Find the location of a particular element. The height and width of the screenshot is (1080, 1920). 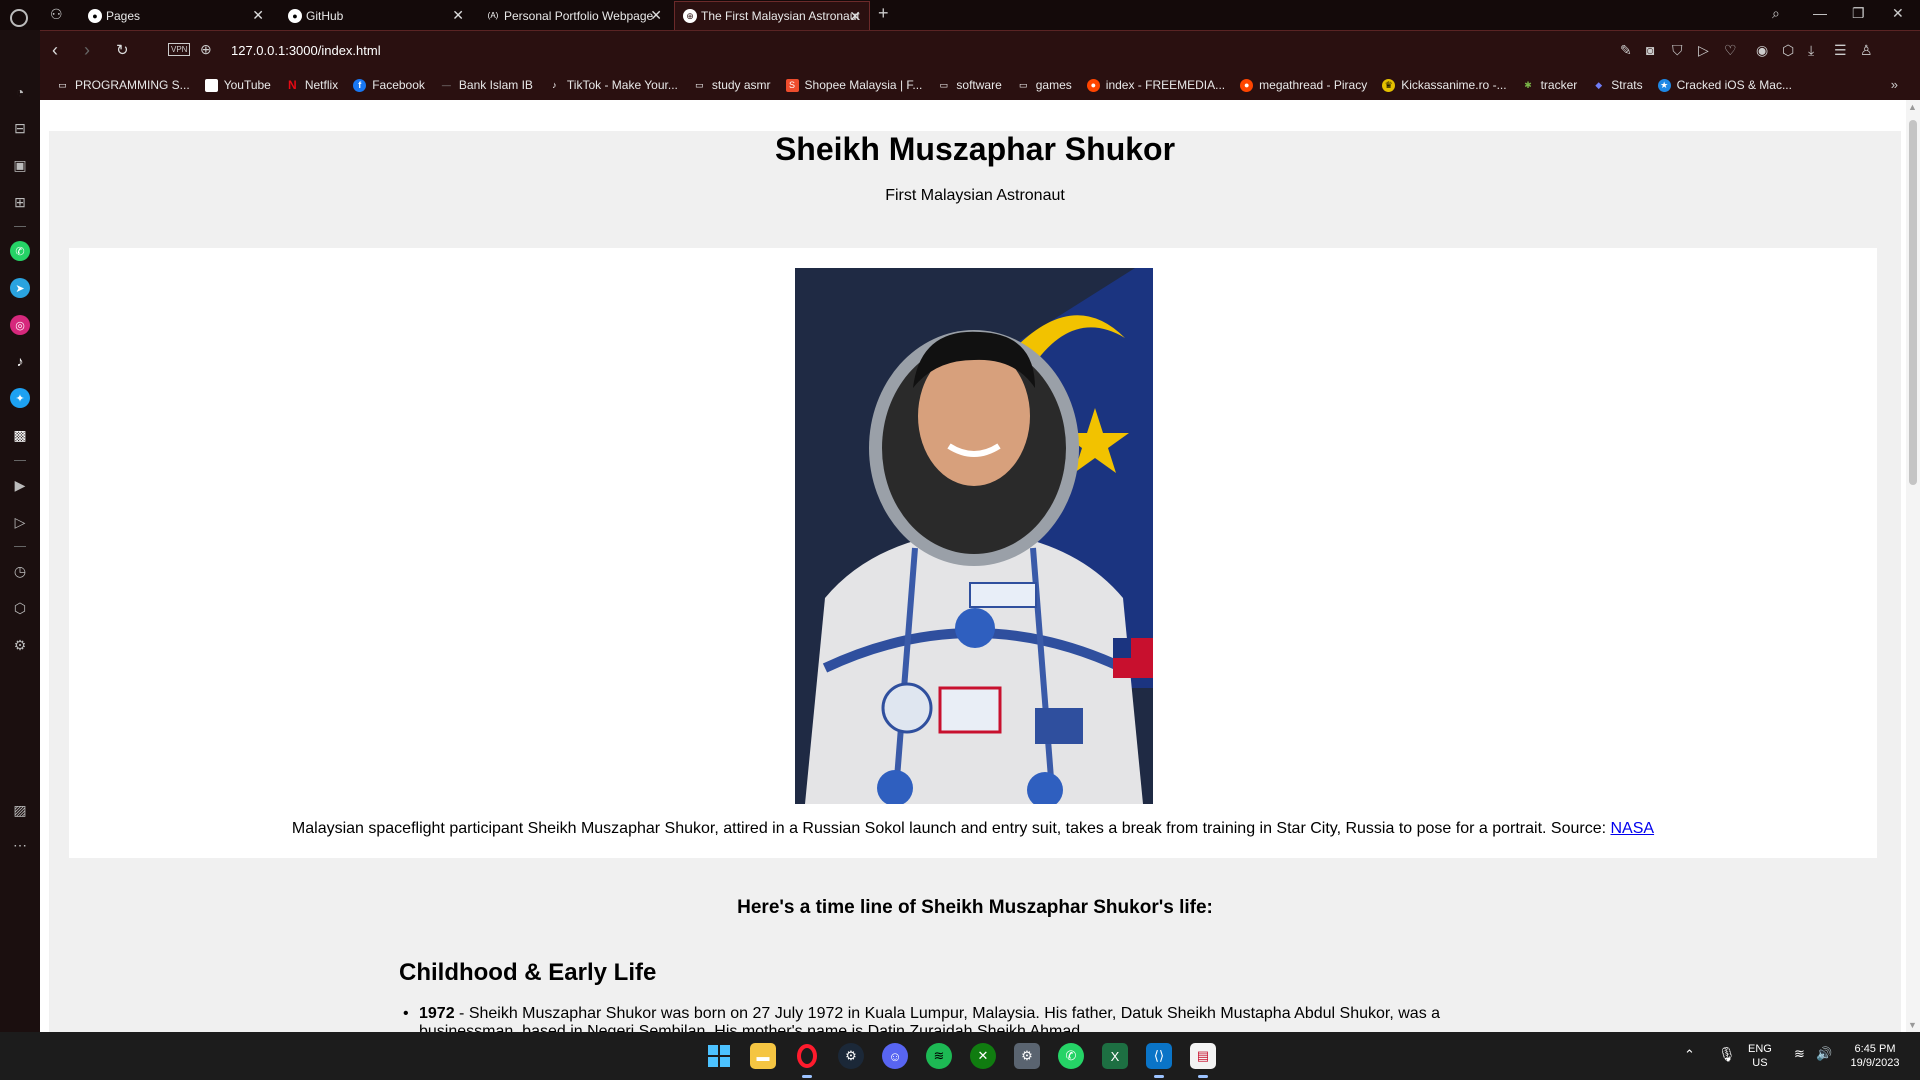

tab-portfolio: (A) Personal Portfolio Webpage ✕ is located at coordinates (574, 15).